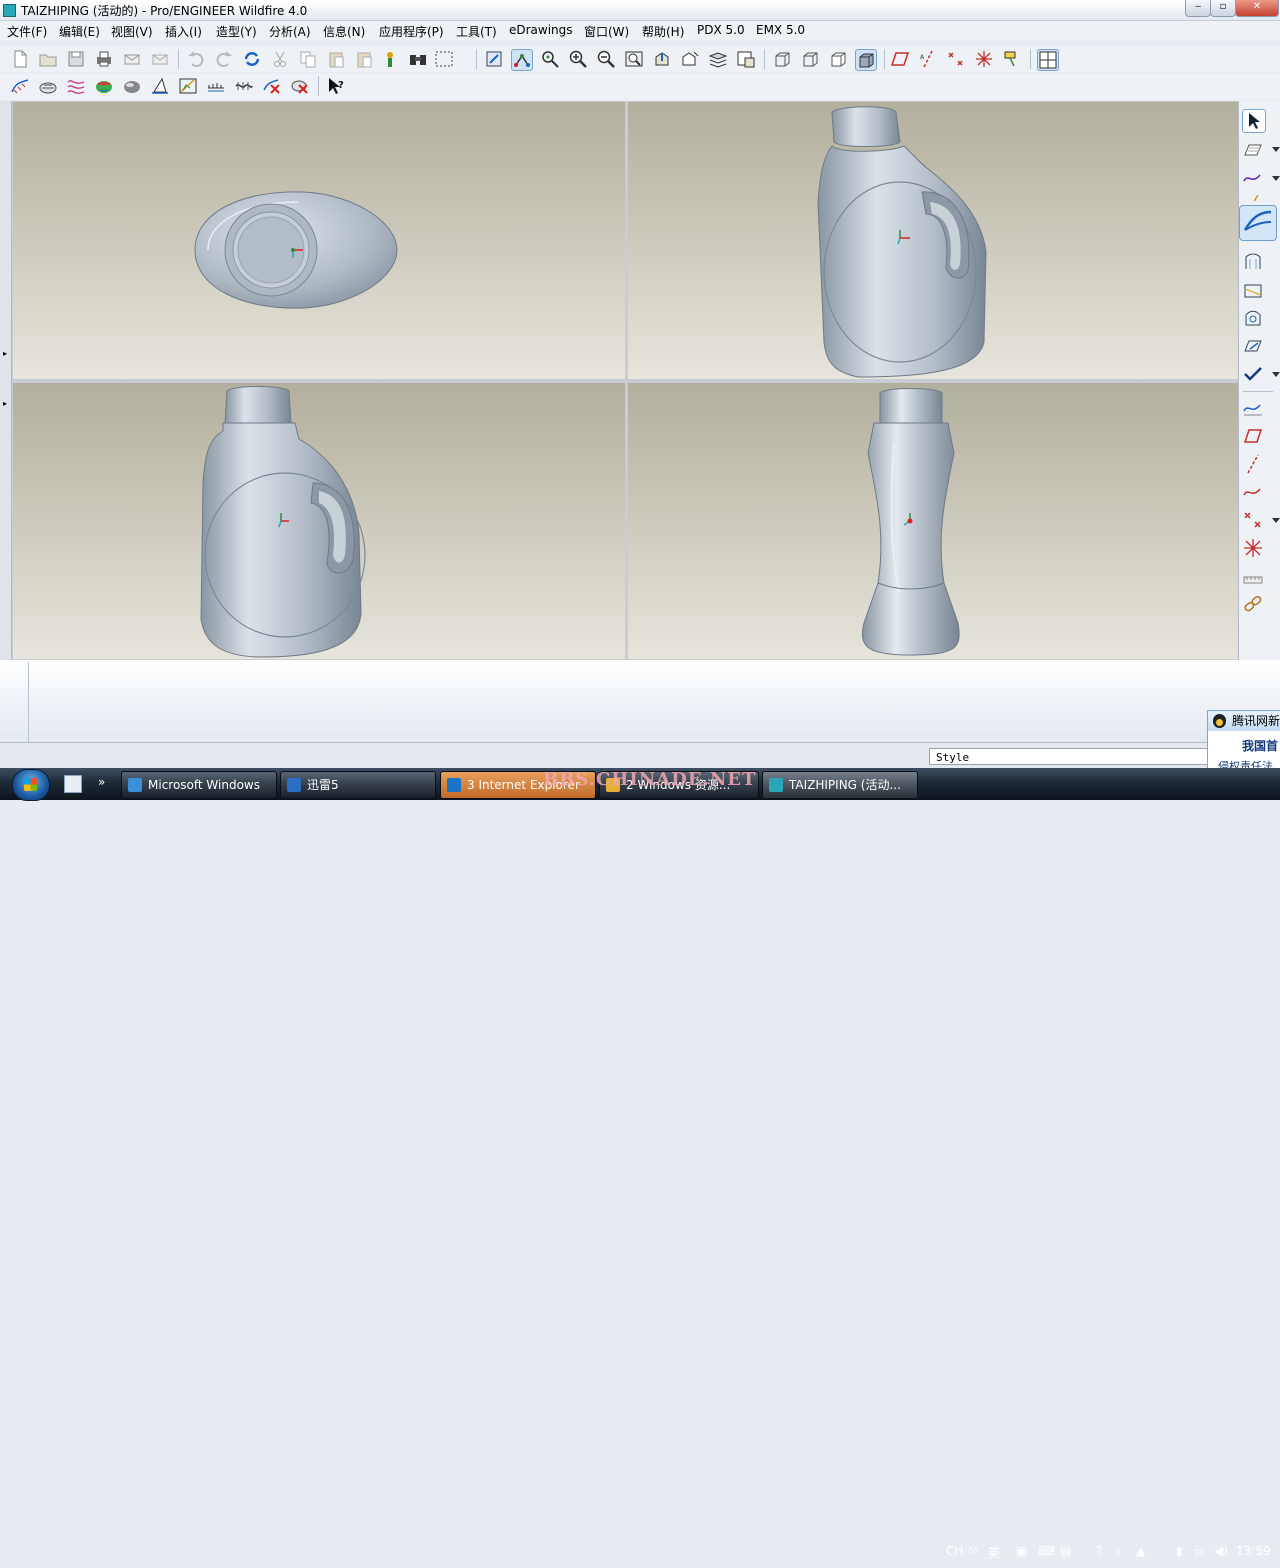 This screenshot has width=1280, height=1568. Describe the element at coordinates (984, 59) in the screenshot. I see `coordinate-system-icon` at that location.